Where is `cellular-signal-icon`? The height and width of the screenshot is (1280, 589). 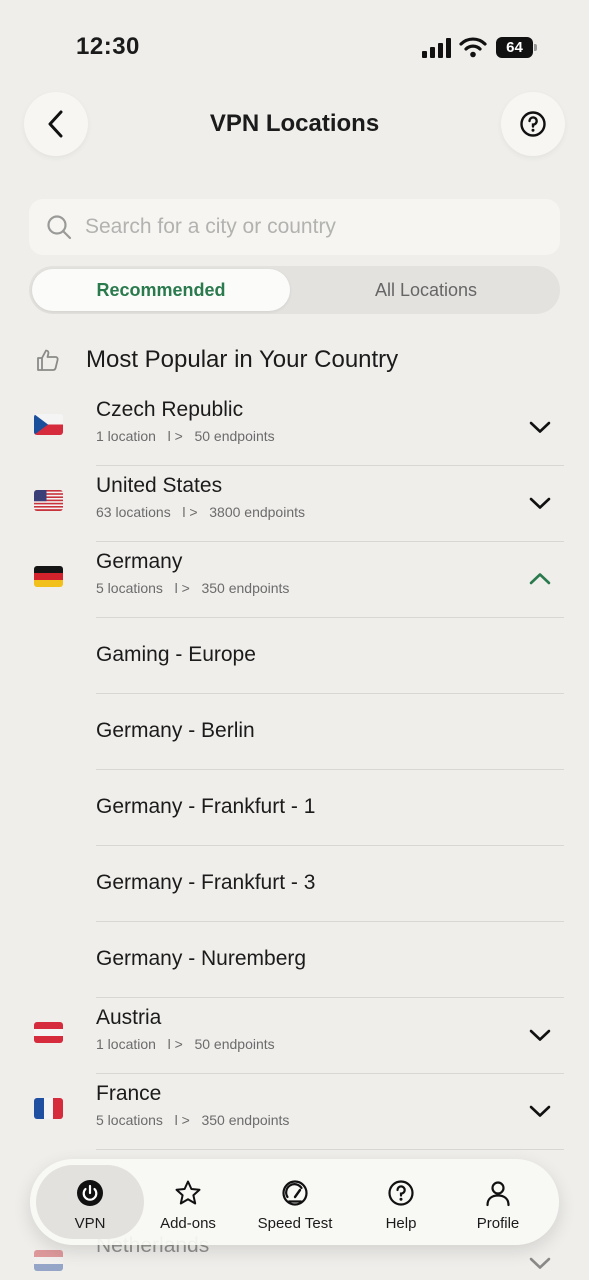 cellular-signal-icon is located at coordinates (436, 48).